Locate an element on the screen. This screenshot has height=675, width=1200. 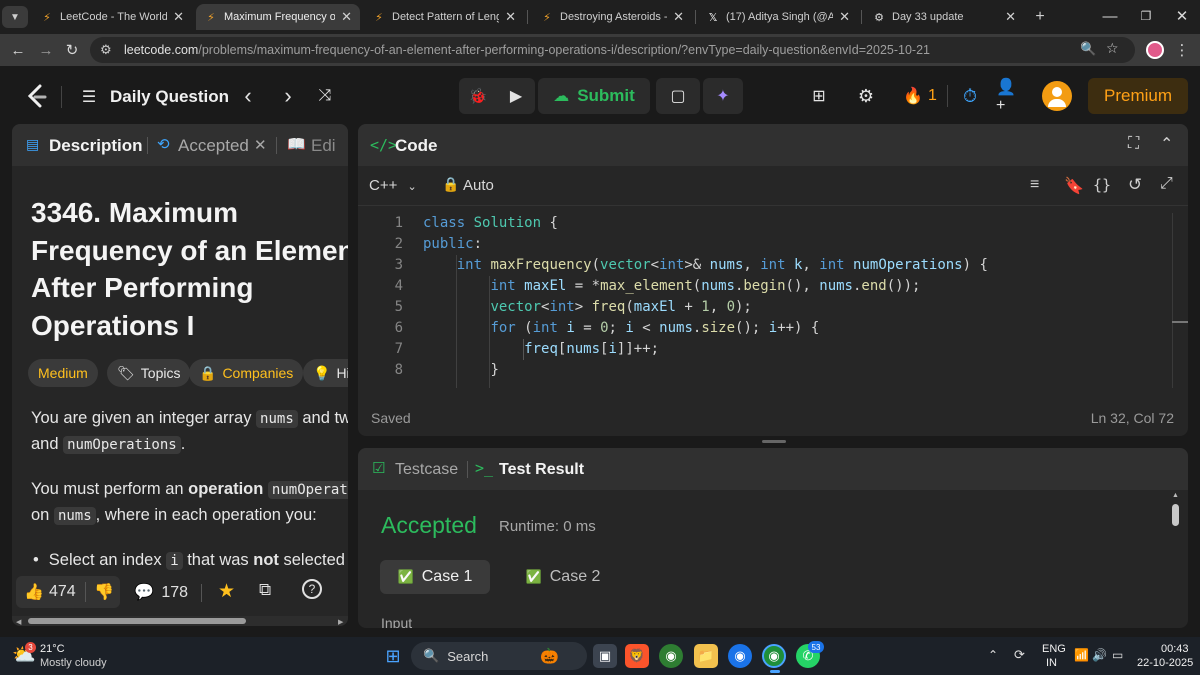
companies-tag: 🔒 Companies is located at coordinates (246, 373).